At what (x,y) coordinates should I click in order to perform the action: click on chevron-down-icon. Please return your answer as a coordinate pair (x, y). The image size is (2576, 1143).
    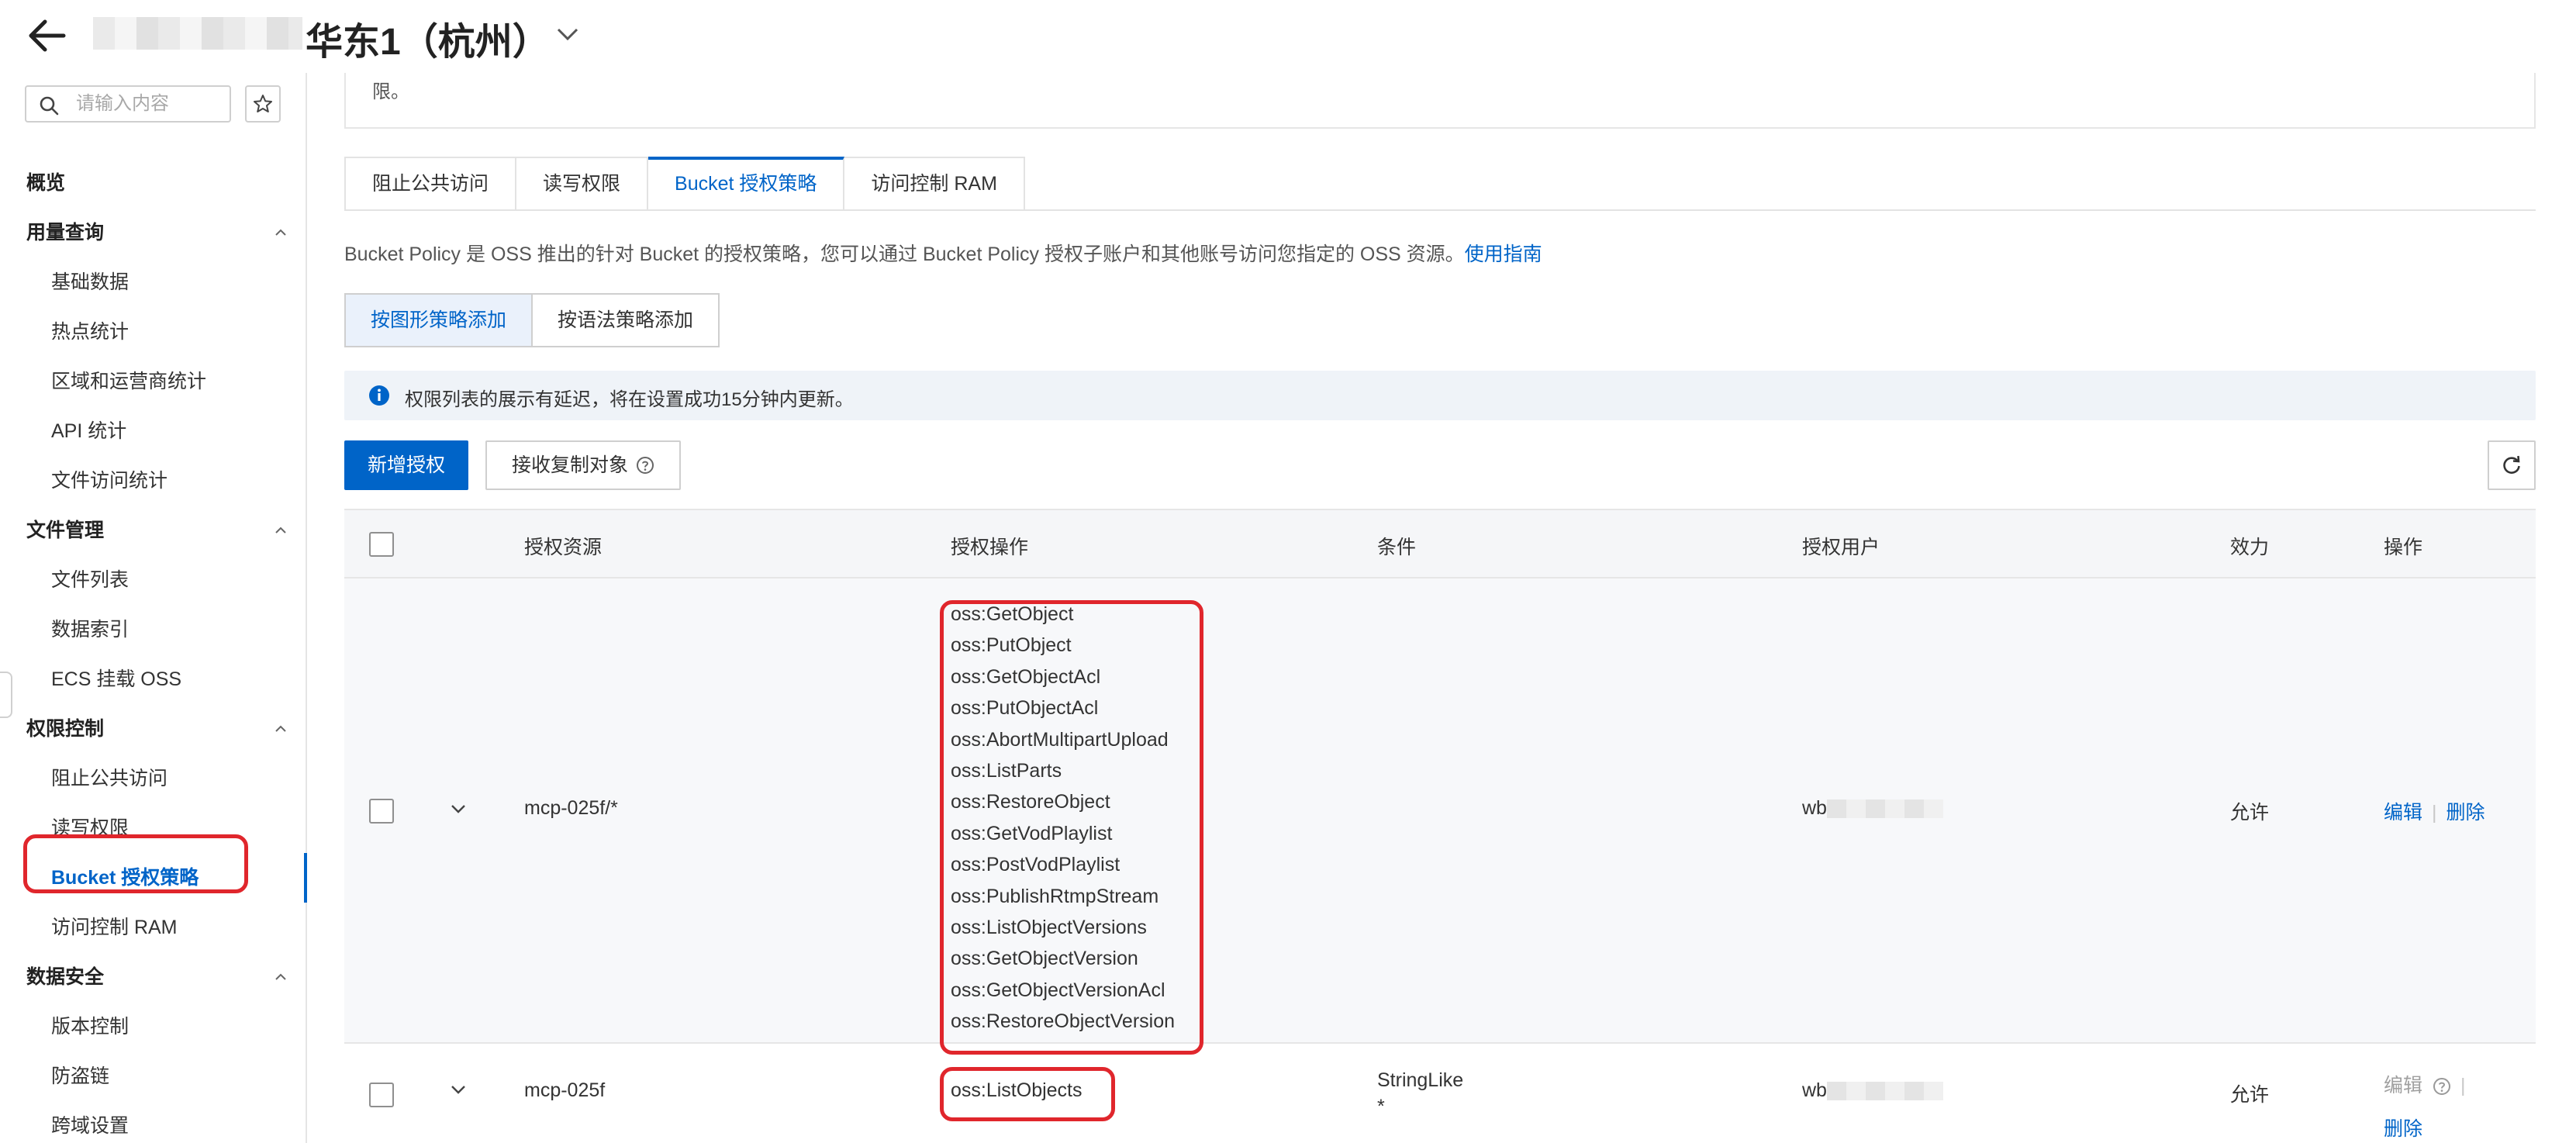
    Looking at the image, I should click on (567, 34).